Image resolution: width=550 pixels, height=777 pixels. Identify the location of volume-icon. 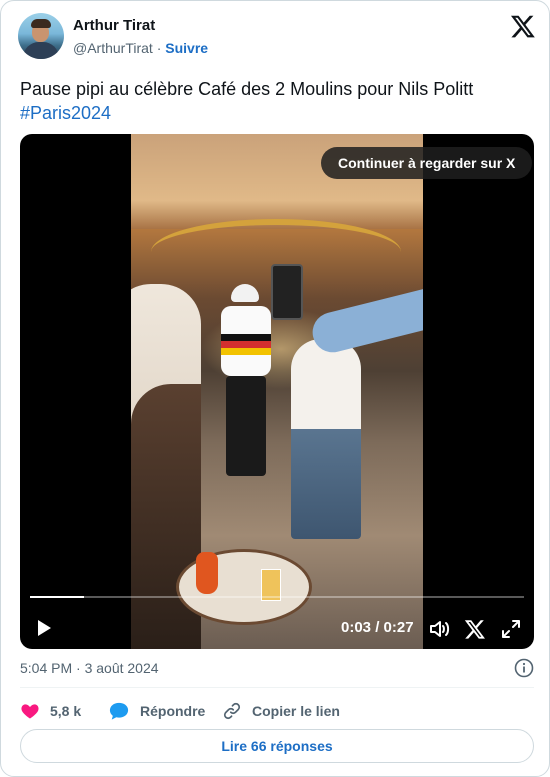
(439, 629).